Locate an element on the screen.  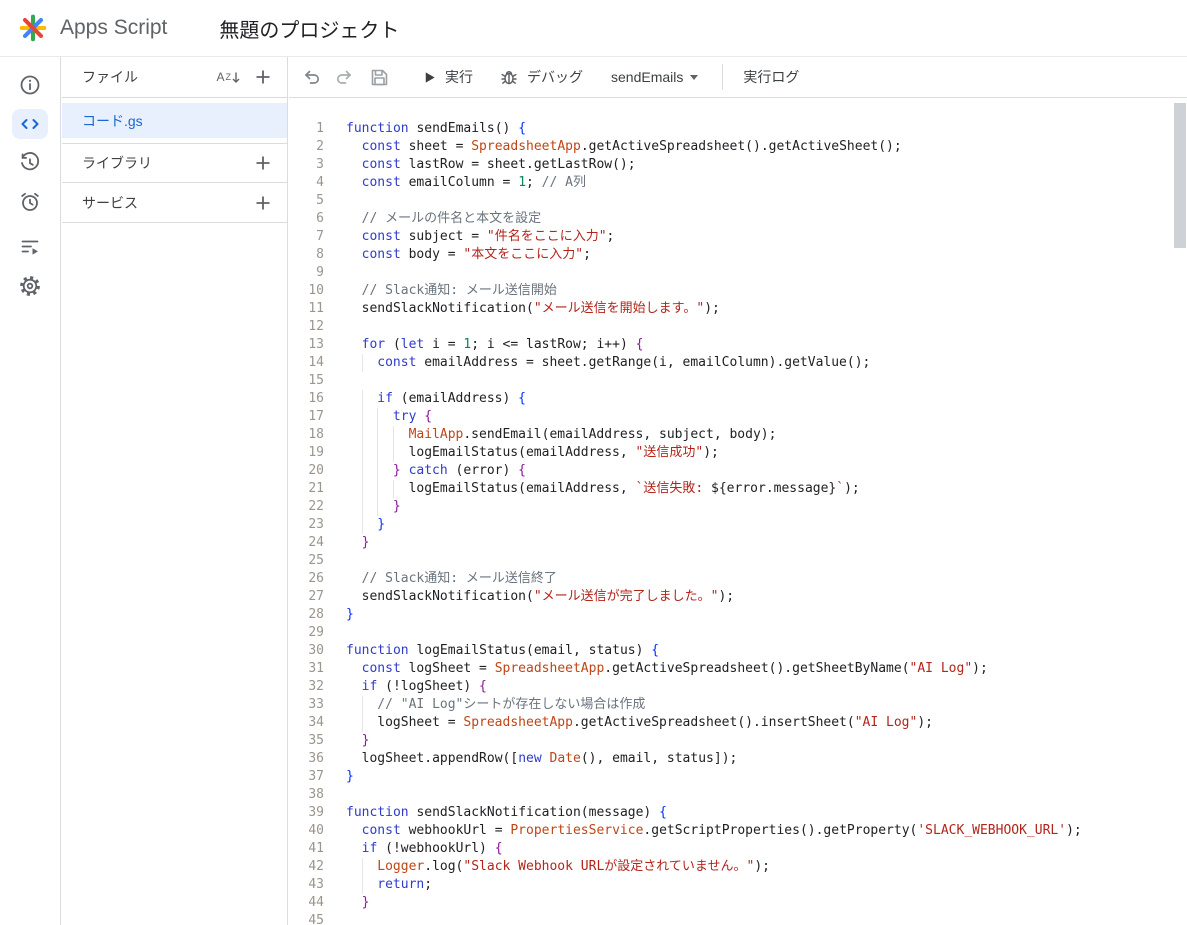
add-library-button is located at coordinates (263, 163).